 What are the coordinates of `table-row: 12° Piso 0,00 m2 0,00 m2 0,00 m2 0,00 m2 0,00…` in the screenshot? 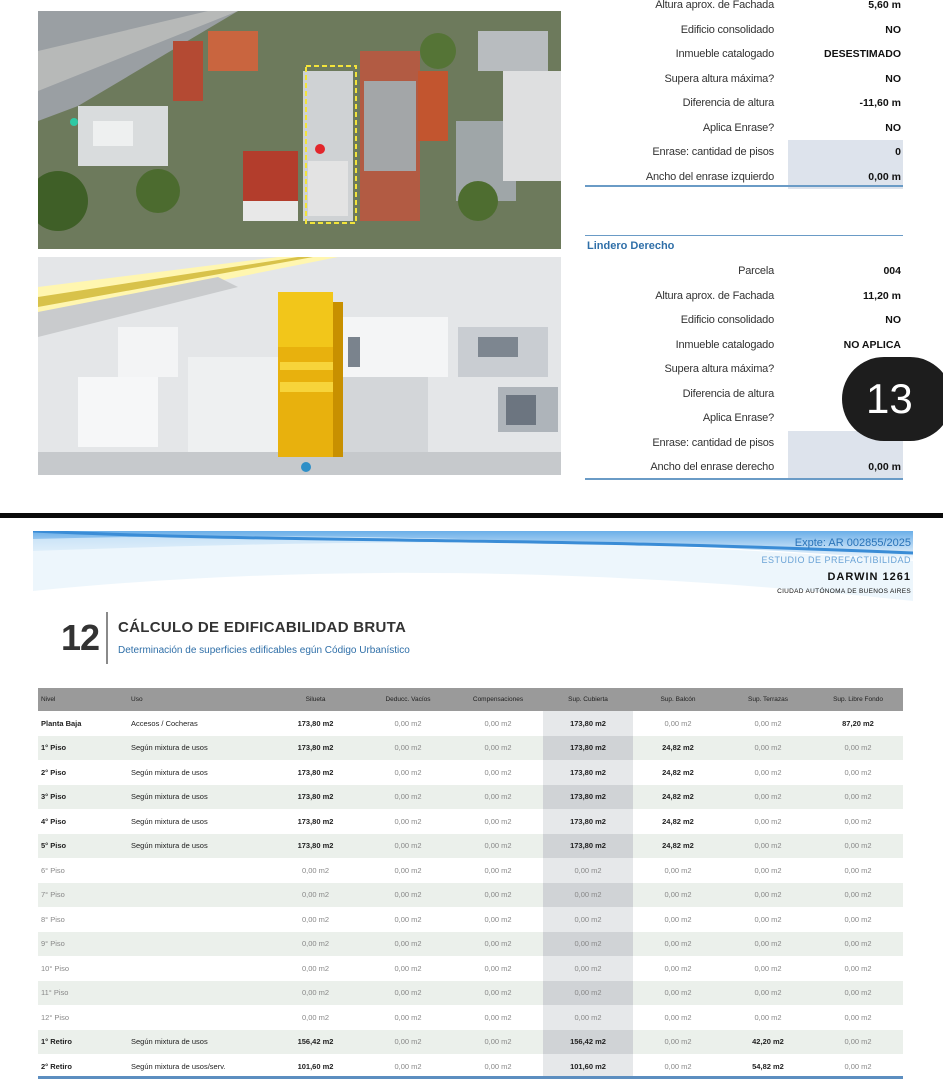 It's located at (470, 1017).